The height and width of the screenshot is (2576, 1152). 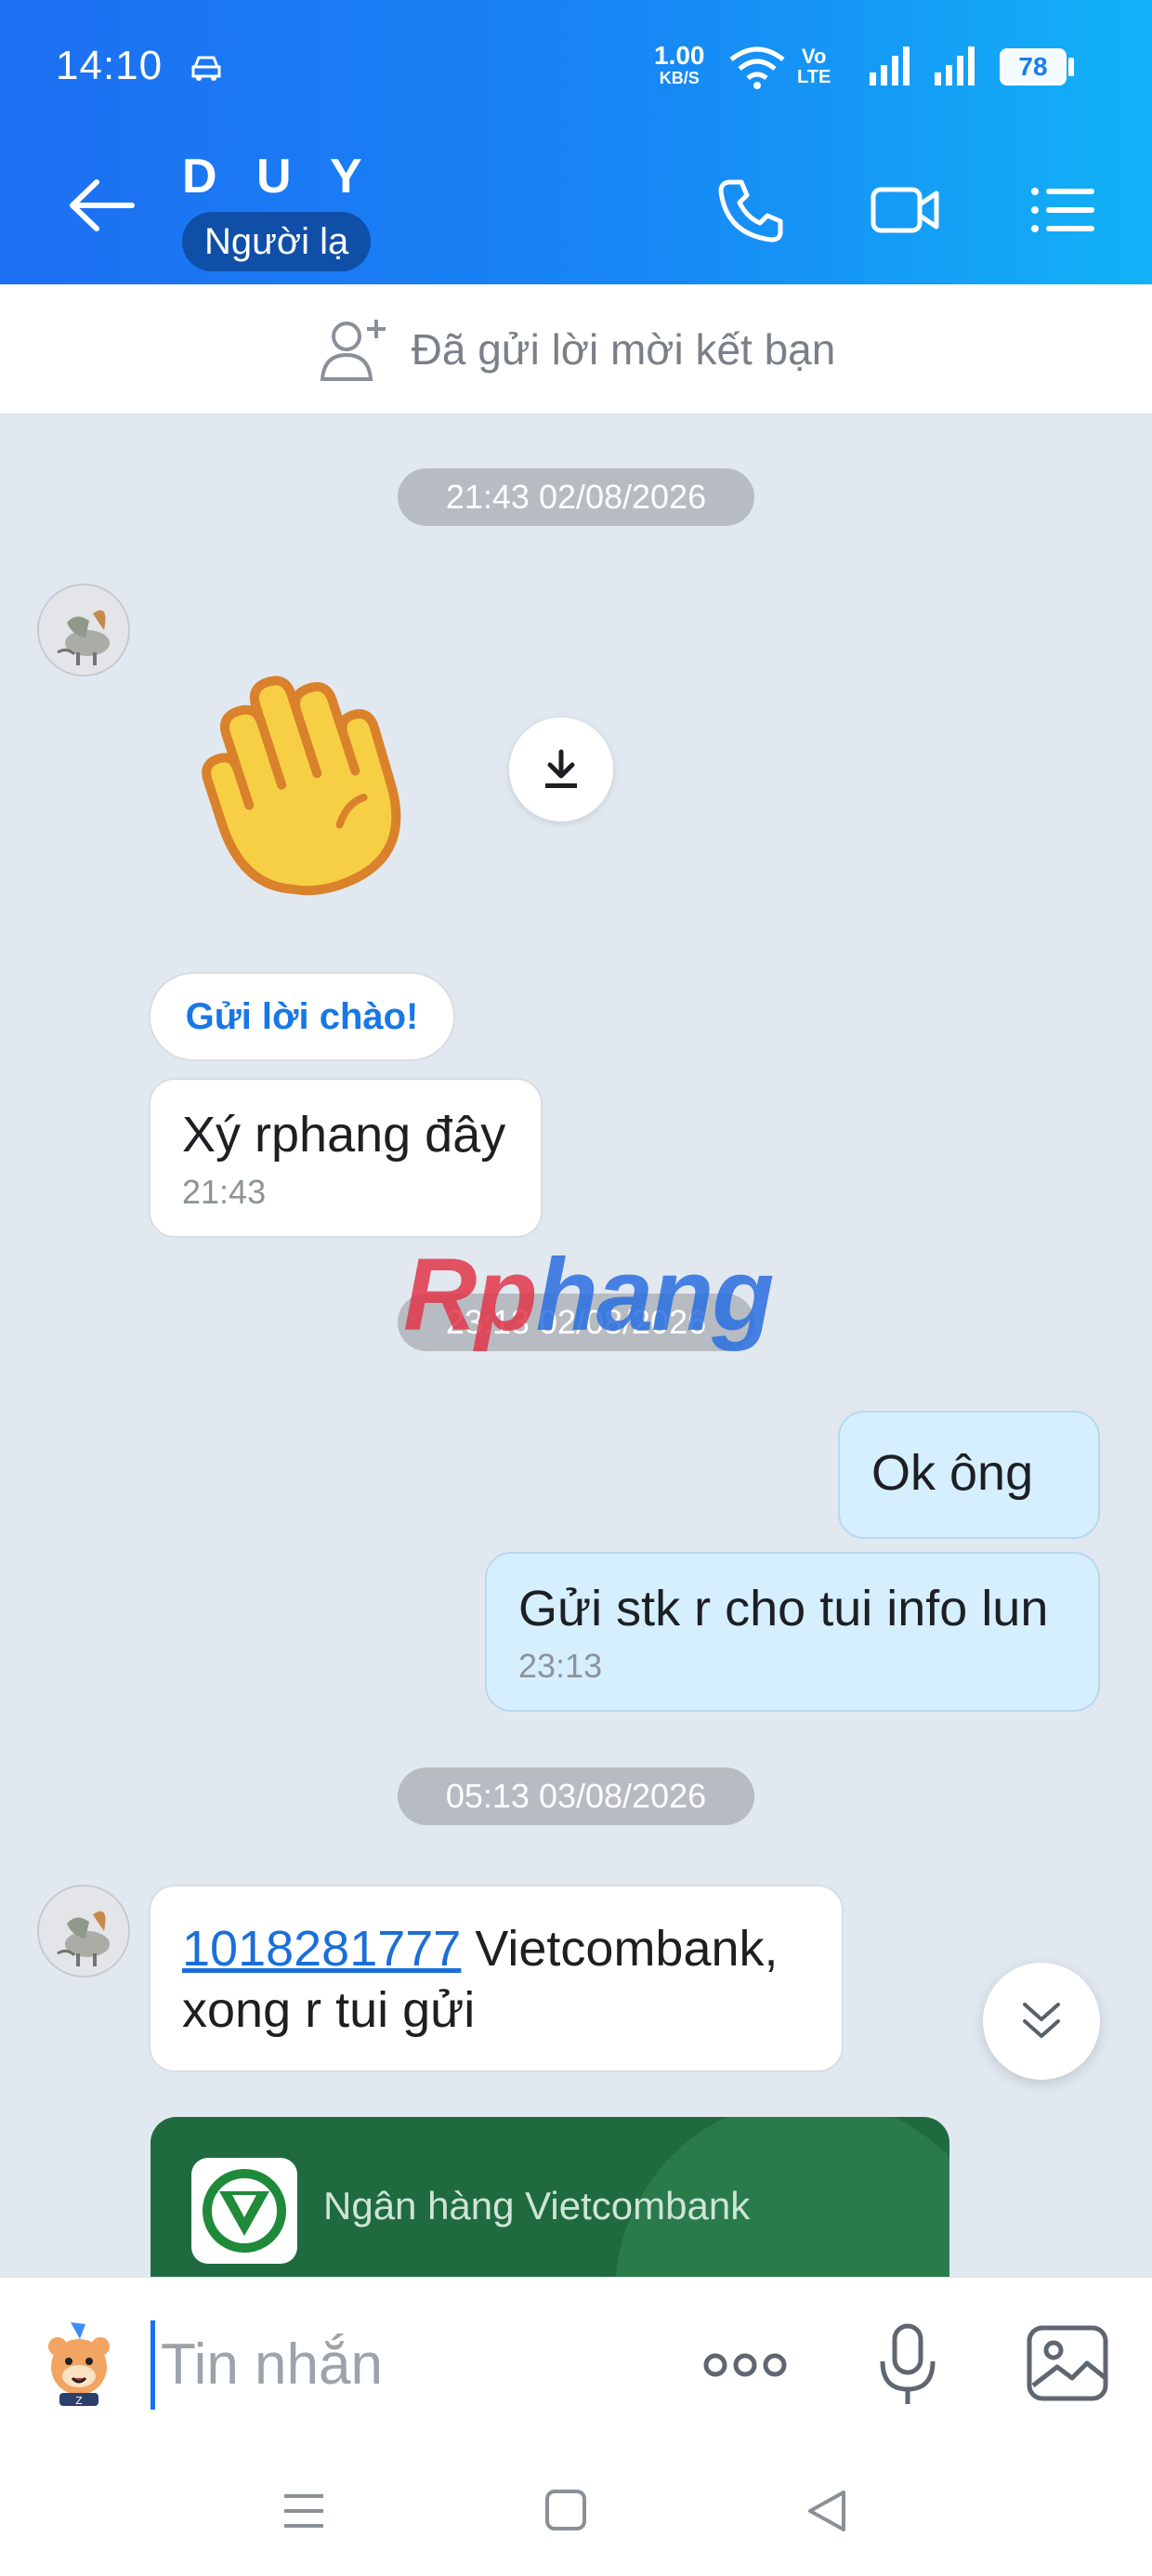 I want to click on bank-card-message: Ngân hàng Vietcombank, so click(x=550, y=2197).